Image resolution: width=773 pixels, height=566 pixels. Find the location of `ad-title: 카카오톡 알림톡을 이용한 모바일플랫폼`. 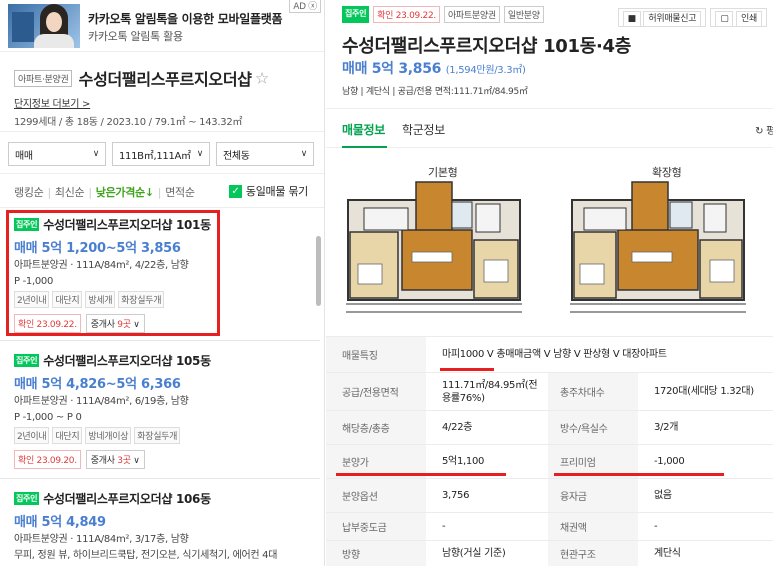

ad-title: 카카오톡 알림톡을 이용한 모바일플랫폼 is located at coordinates (185, 18).